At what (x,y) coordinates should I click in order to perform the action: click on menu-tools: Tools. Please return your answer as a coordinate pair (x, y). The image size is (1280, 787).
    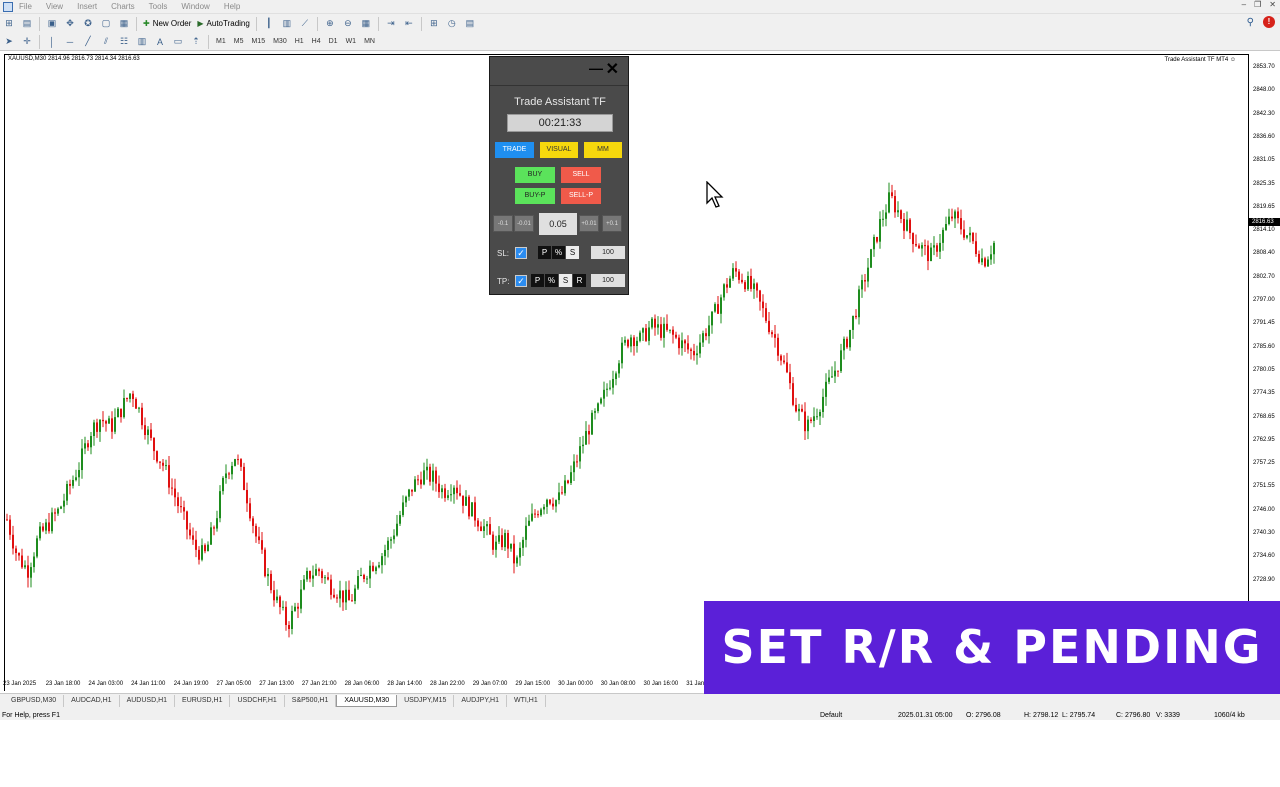
    Looking at the image, I should click on (158, 6).